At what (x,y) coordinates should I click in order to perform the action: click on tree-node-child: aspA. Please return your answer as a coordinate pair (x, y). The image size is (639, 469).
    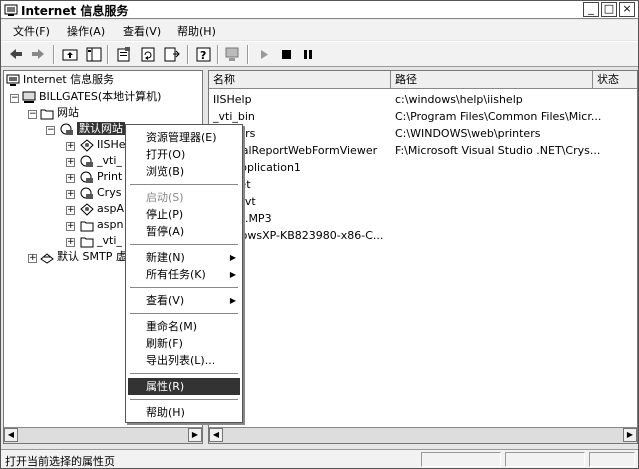
    Looking at the image, I should click on (102, 209).